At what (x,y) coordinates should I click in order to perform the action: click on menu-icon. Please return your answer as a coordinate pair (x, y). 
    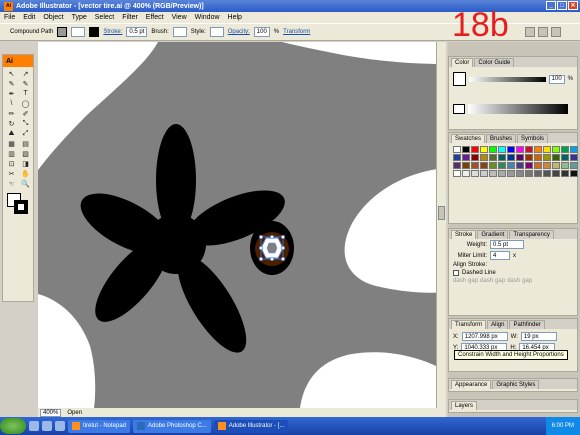
    Looking at the image, I should click on (556, 32).